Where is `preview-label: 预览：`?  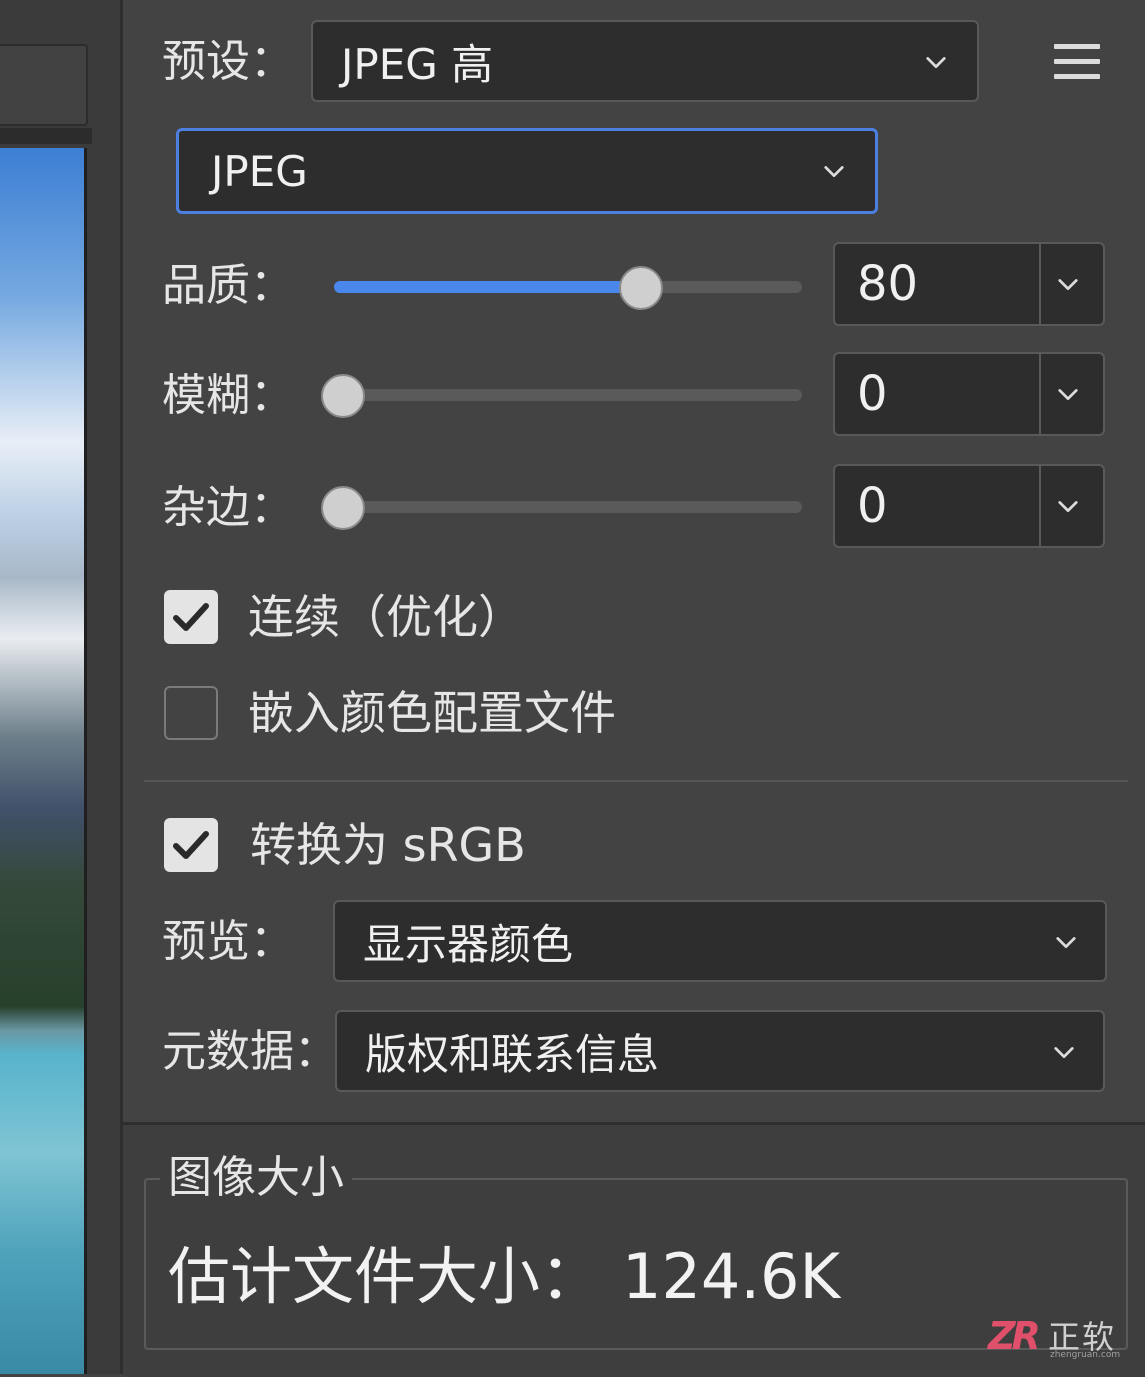 preview-label: 预览： is located at coordinates (228, 941).